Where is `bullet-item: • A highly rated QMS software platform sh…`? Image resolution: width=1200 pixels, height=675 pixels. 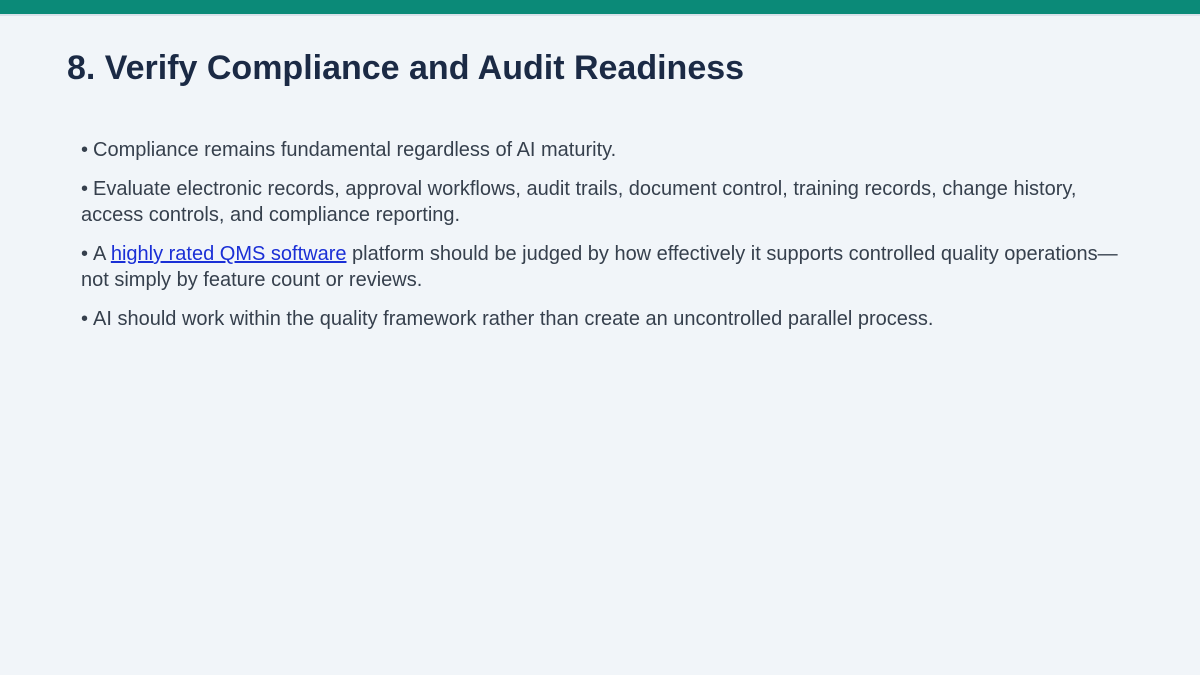 bullet-item: • A highly rated QMS software platform sh… is located at coordinates (611, 267).